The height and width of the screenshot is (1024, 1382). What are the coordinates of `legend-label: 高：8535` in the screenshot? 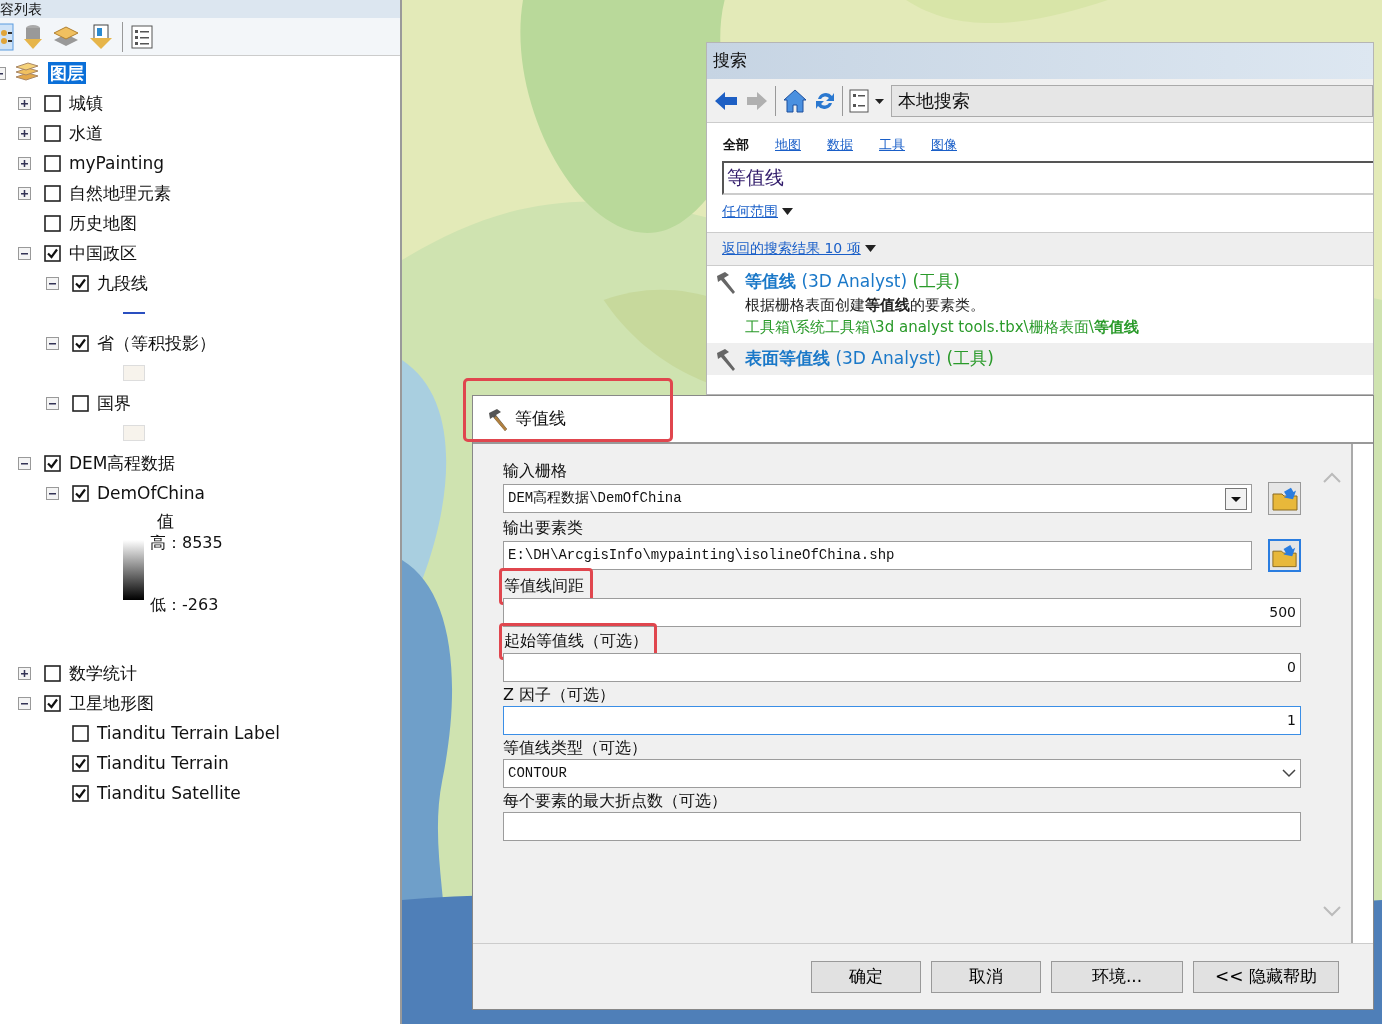 It's located at (186, 543).